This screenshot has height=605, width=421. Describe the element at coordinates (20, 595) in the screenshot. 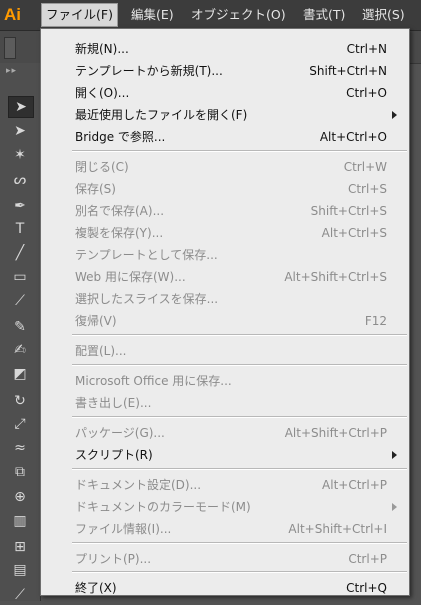

I see `eyedropper-tool-icon: ⟋` at that location.